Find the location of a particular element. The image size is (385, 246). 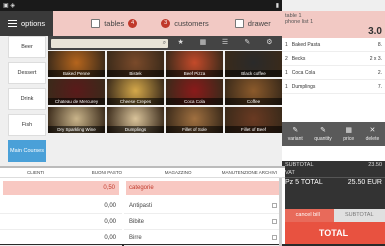

drawer-icon is located at coordinates (239, 23).